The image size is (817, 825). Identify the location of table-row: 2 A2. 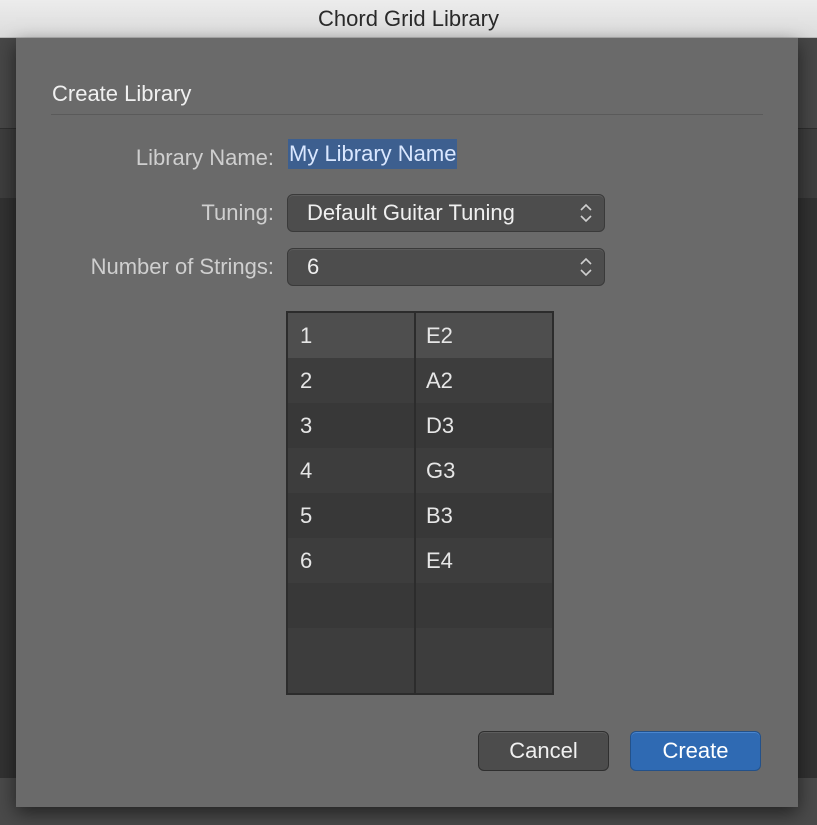
(420, 380).